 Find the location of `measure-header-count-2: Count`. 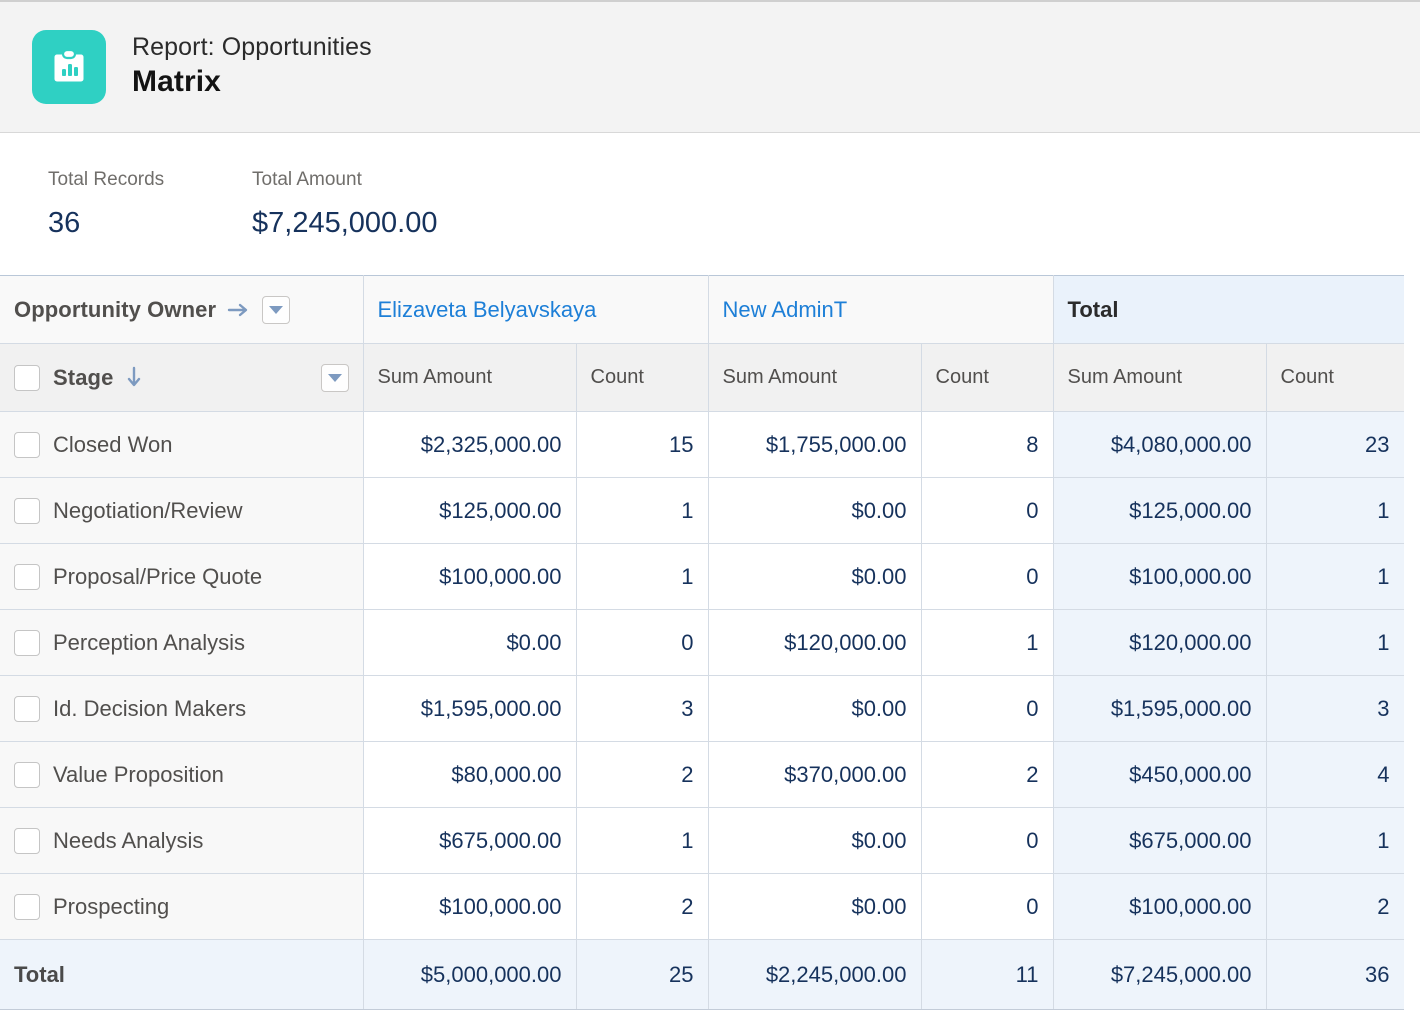

measure-header-count-2: Count is located at coordinates (987, 378).